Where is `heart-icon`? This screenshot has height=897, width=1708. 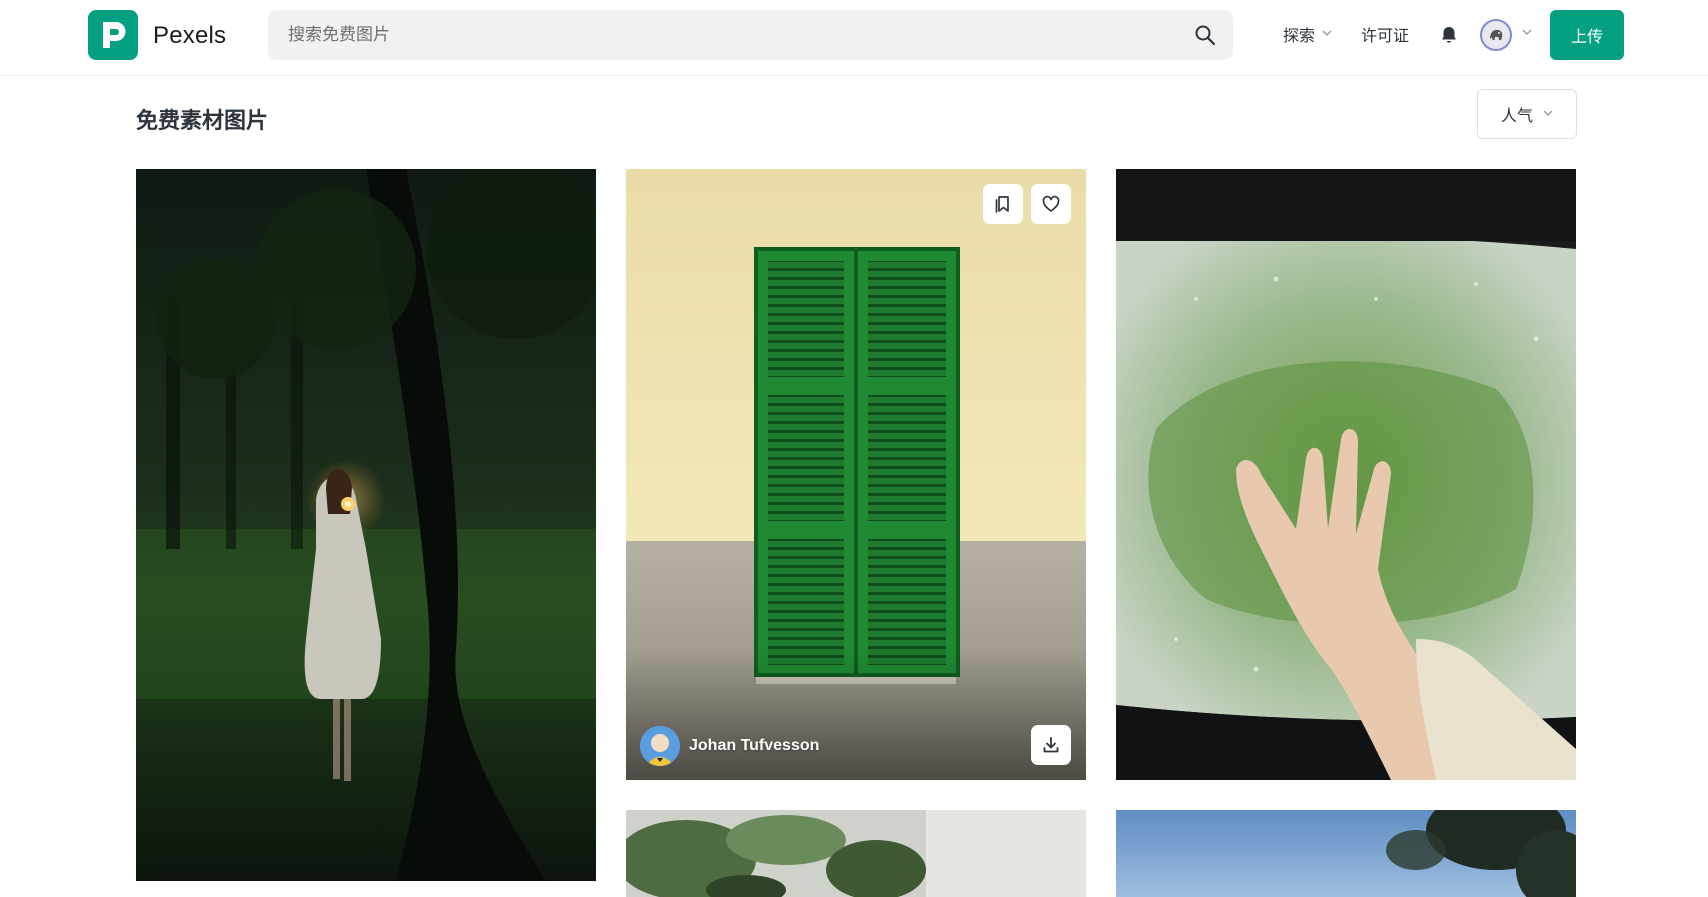
heart-icon is located at coordinates (1051, 203).